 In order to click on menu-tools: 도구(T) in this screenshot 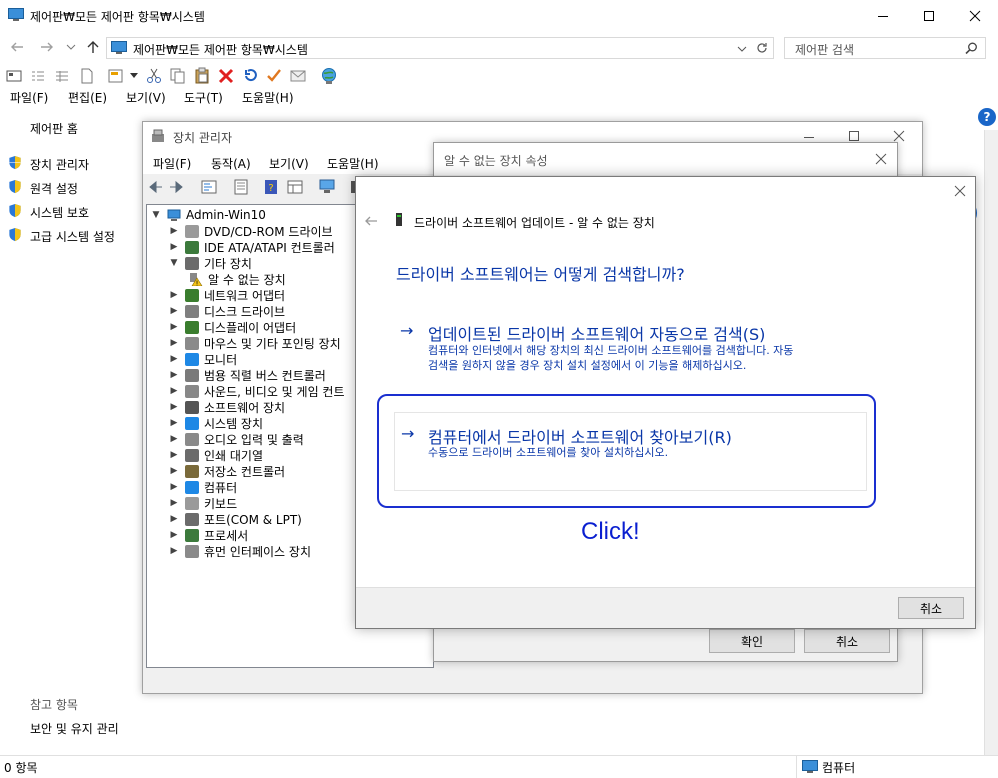, I will do `click(203, 97)`.